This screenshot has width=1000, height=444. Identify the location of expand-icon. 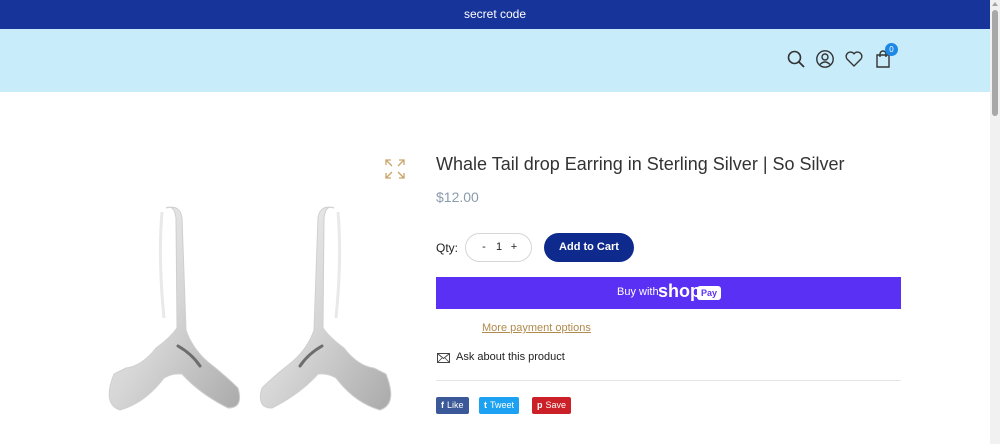
(395, 169).